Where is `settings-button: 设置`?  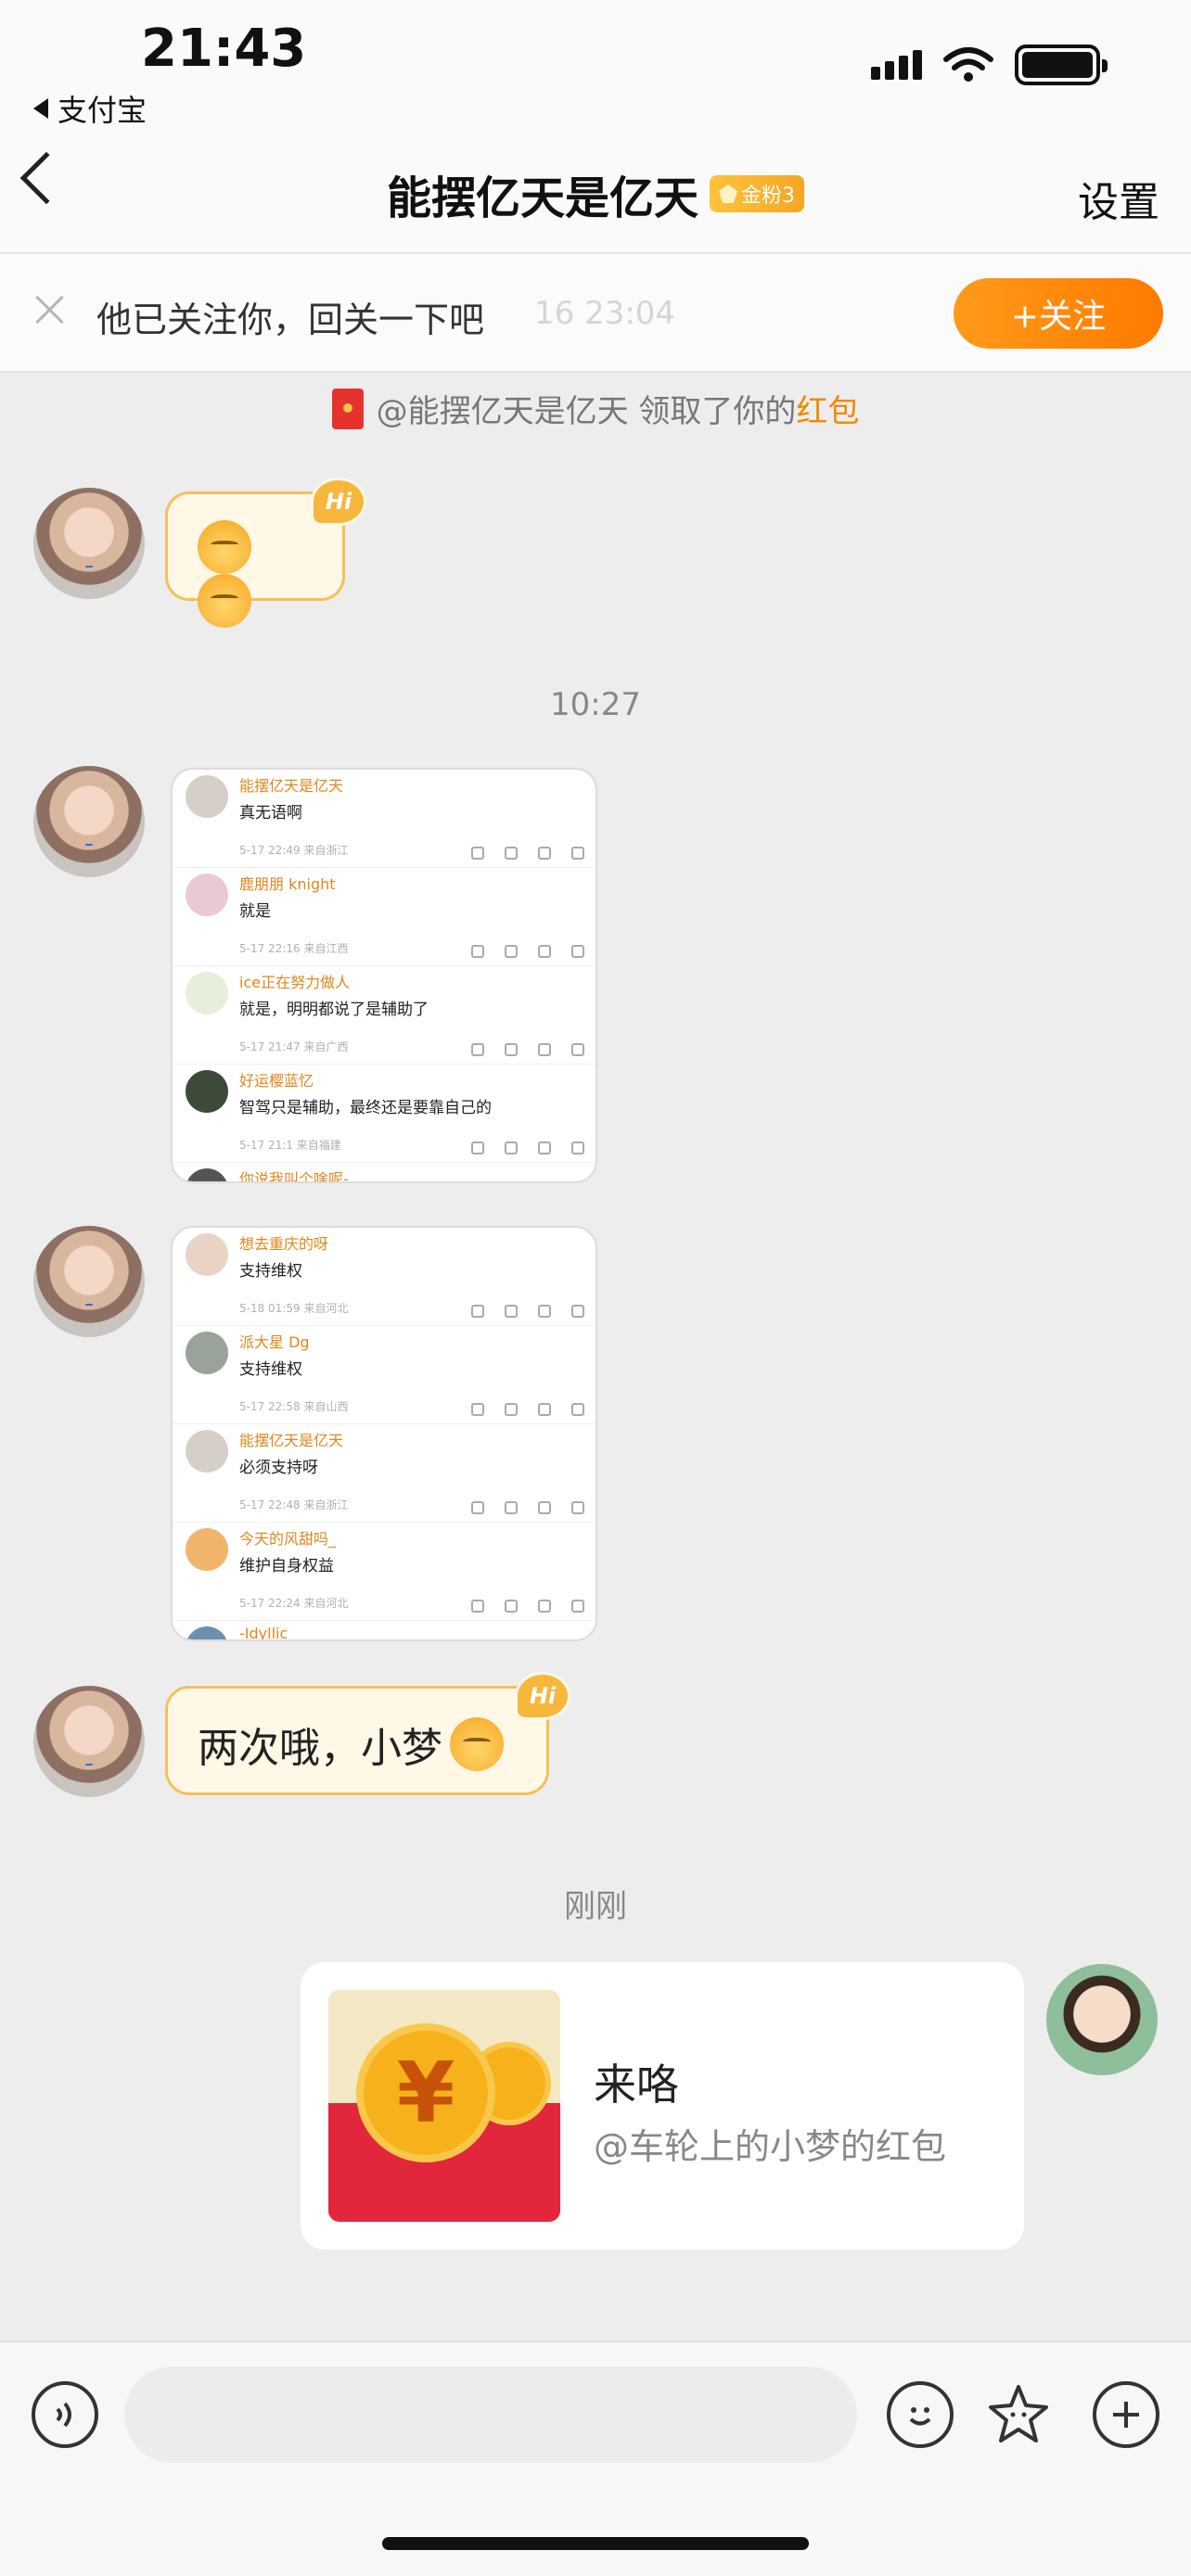 settings-button: 设置 is located at coordinates (1118, 198).